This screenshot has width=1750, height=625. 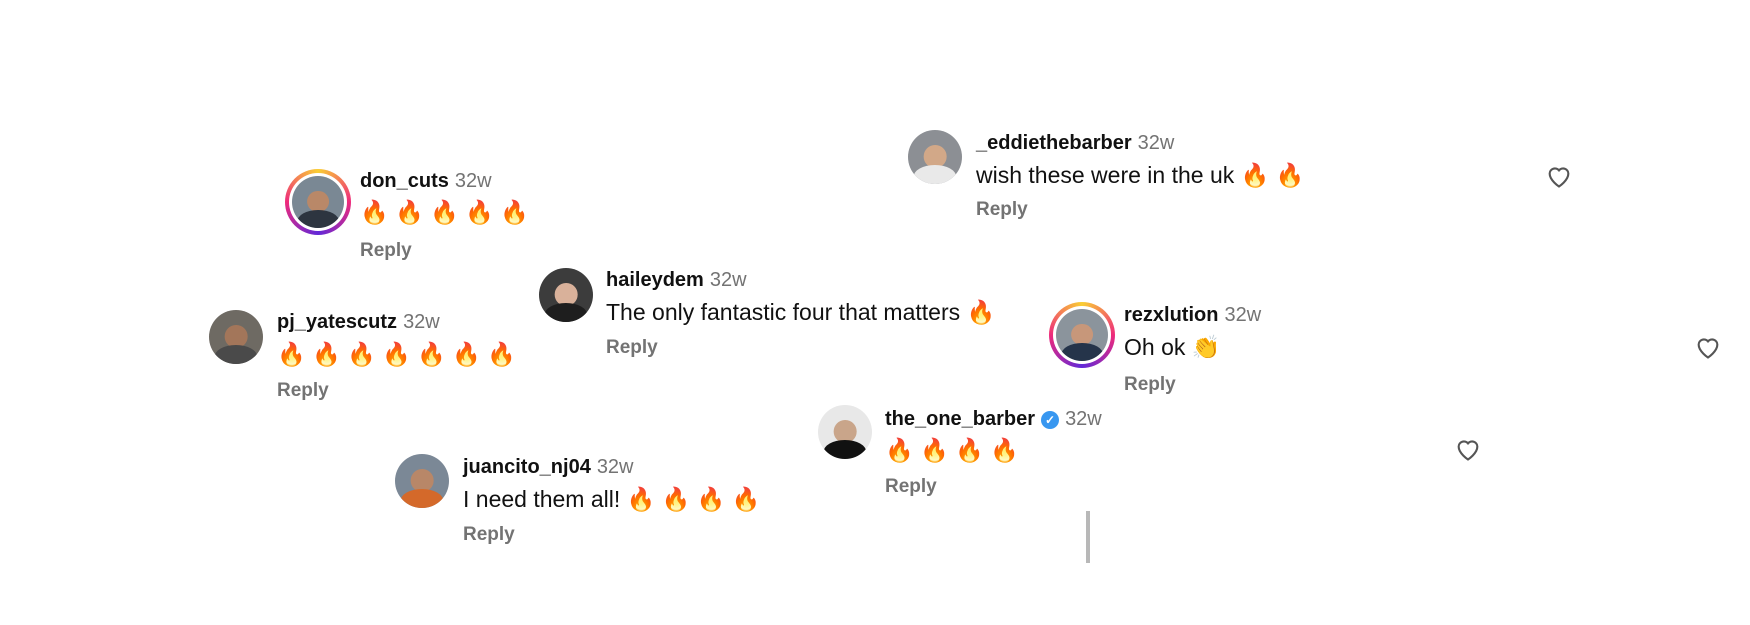 I want to click on comment-text: The only fantastic four that matters 🔥, so click(x=801, y=312).